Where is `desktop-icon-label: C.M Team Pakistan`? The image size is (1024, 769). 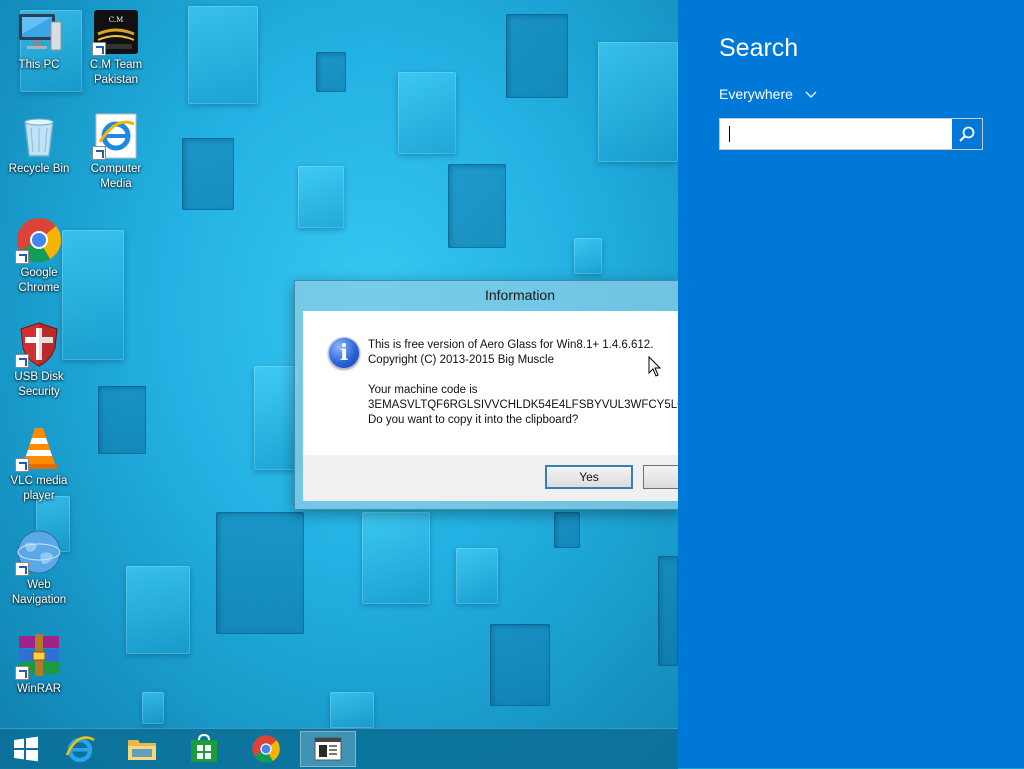 desktop-icon-label: C.M Team Pakistan is located at coordinates (116, 72).